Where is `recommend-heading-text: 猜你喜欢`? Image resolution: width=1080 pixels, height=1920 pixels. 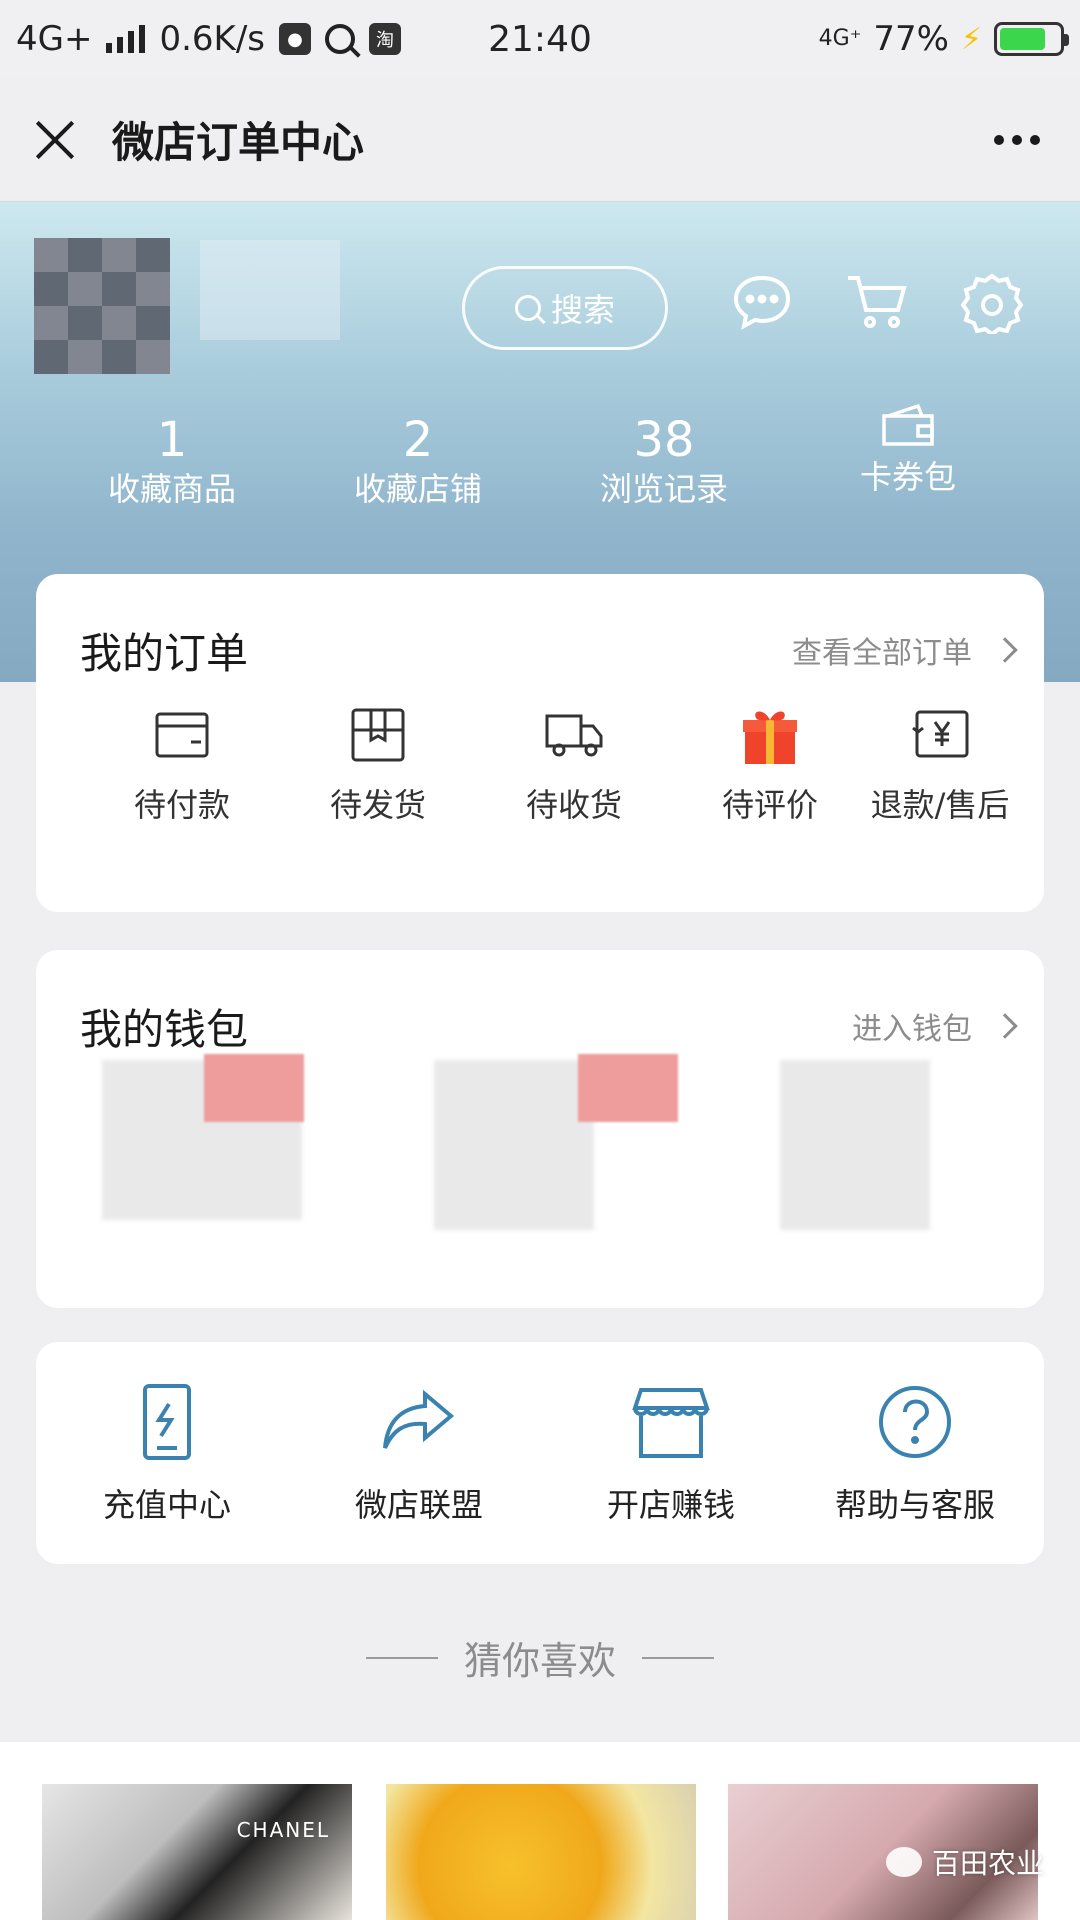 recommend-heading-text: 猜你喜欢 is located at coordinates (539, 1661).